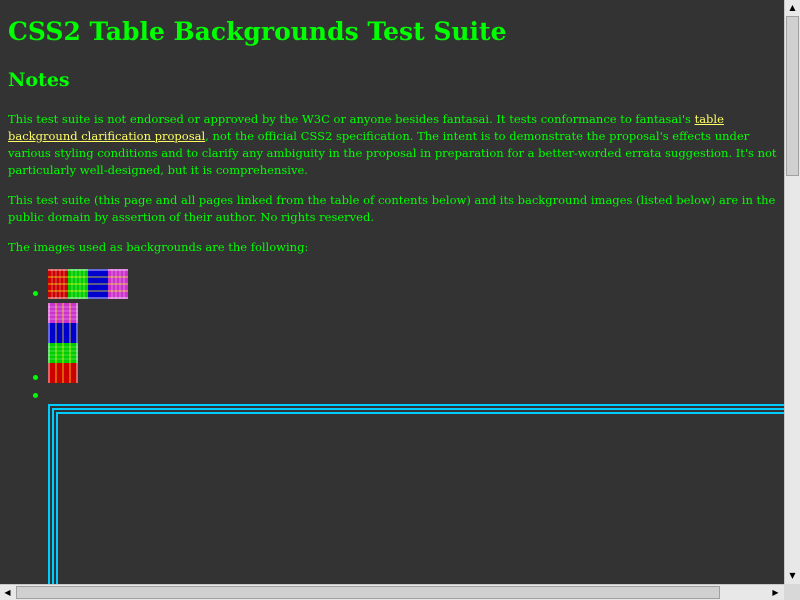 Image resolution: width=800 pixels, height=600 pixels. Describe the element at coordinates (368, 592) in the screenshot. I see `horizontal-scroll-thumb` at that location.